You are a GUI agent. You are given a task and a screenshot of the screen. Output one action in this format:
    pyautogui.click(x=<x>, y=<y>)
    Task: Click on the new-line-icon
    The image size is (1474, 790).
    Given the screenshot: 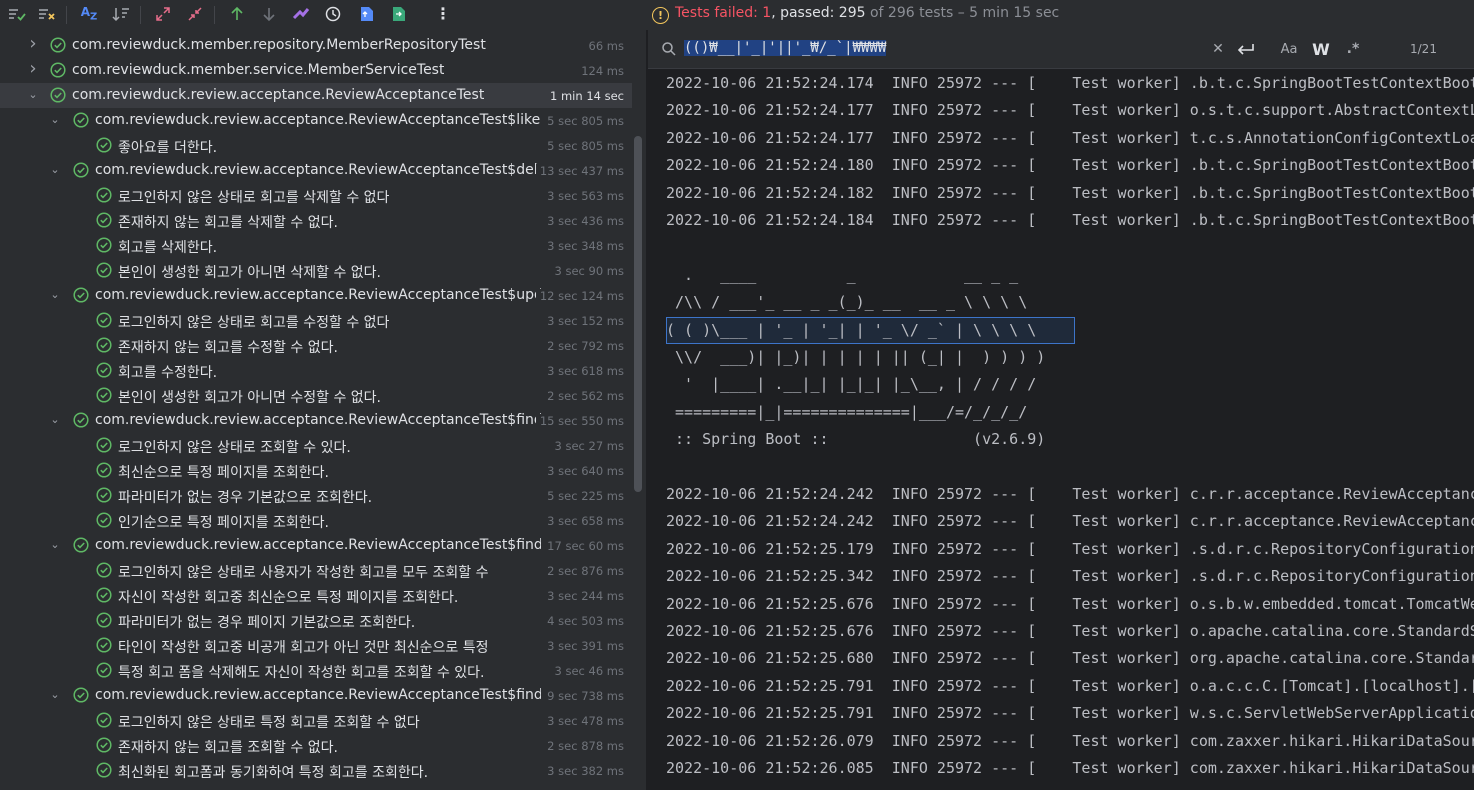 What is the action you would take?
    pyautogui.click(x=1246, y=49)
    